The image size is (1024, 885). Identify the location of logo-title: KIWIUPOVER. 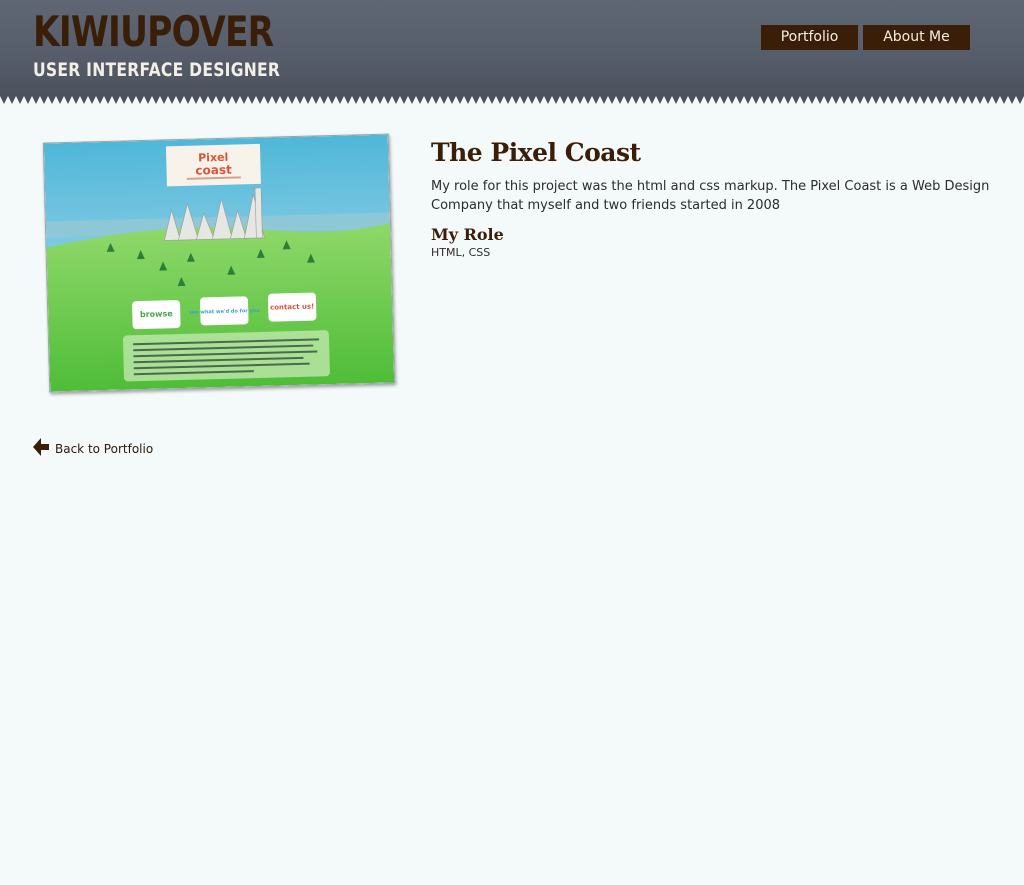
(153, 32).